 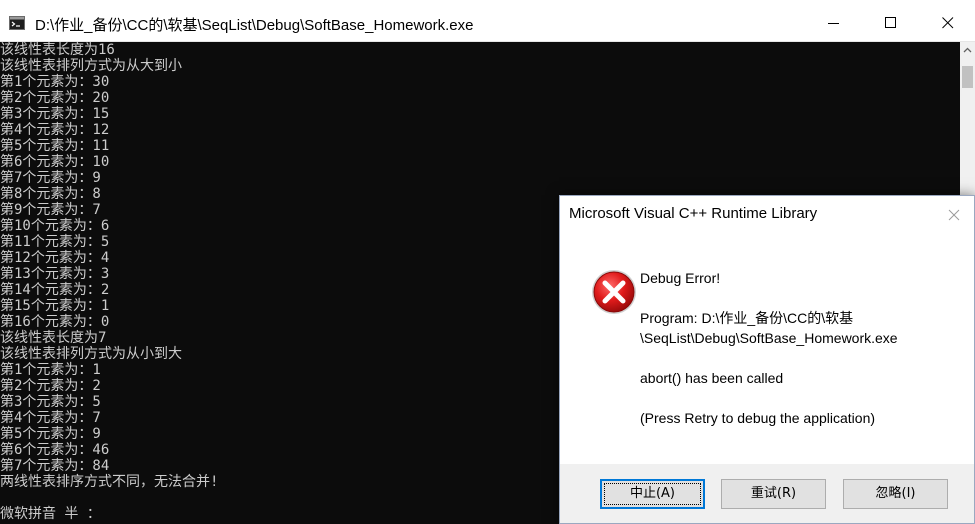 I want to click on console-line: 该线性表排列方式为从大到小, so click(x=91, y=66).